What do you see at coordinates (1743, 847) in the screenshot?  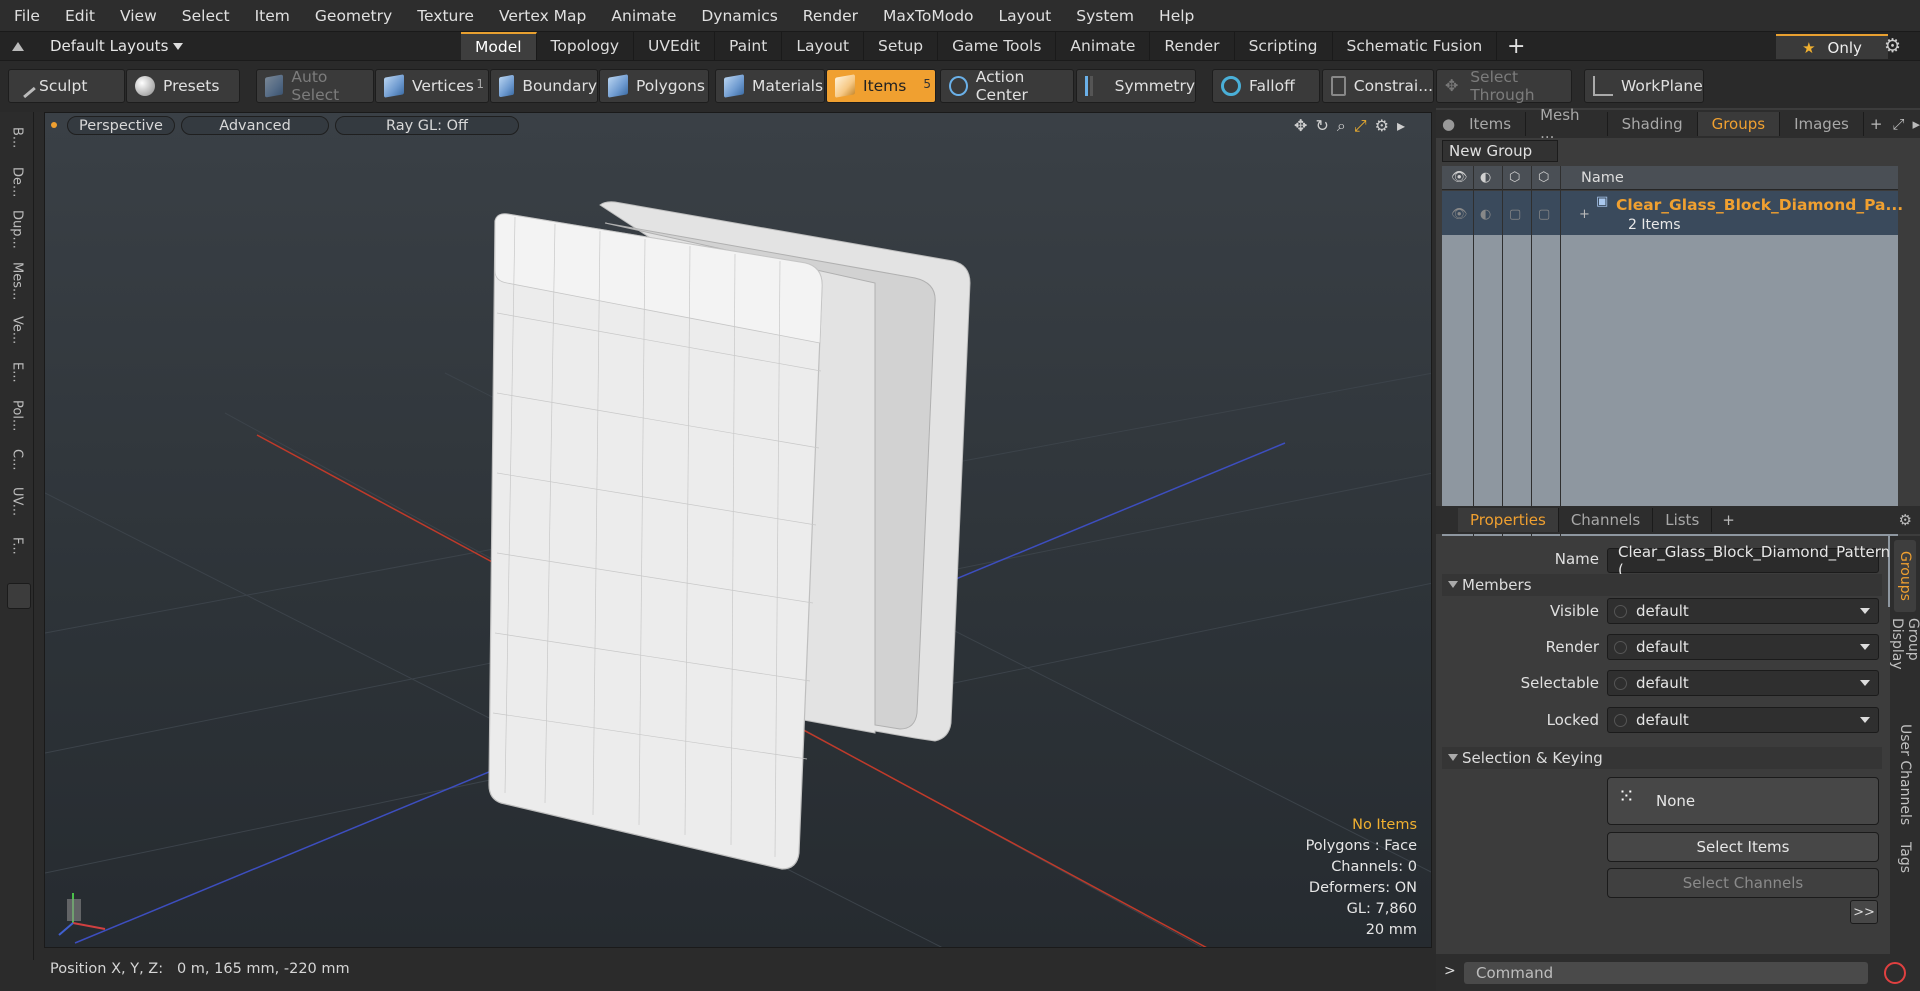 I see `select-items-button: Select Items` at bounding box center [1743, 847].